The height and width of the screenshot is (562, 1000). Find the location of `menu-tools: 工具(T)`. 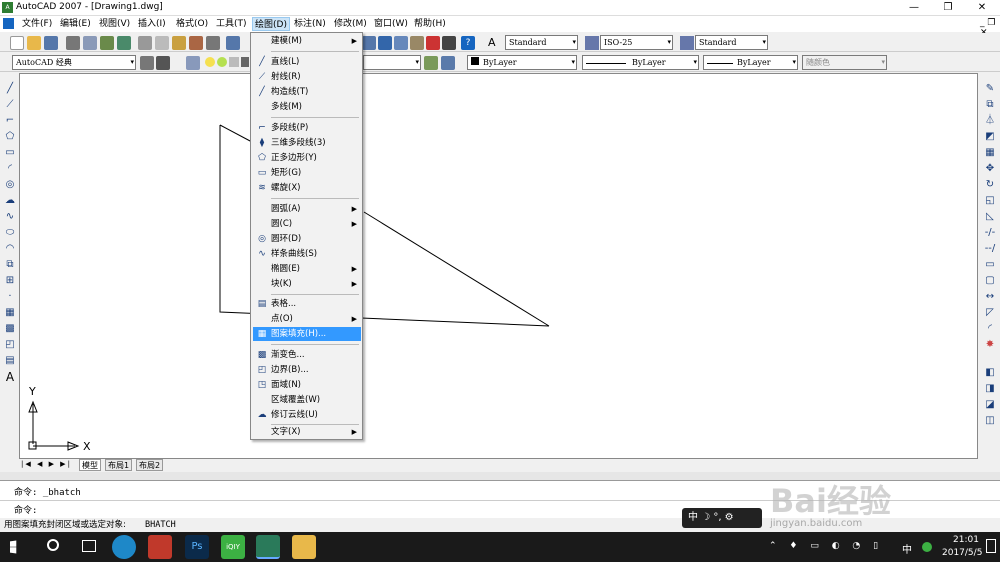

menu-tools: 工具(T) is located at coordinates (231, 24).